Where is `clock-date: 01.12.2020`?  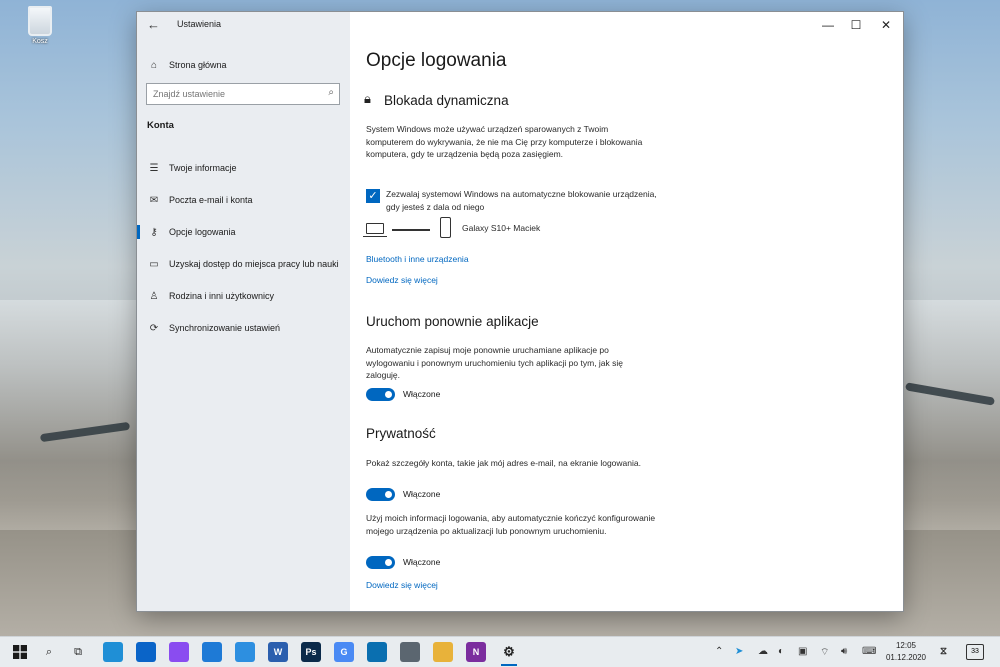
clock-date: 01.12.2020 is located at coordinates (906, 657).